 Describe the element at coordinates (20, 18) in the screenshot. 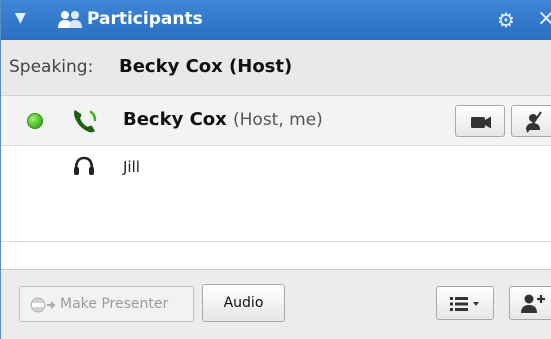

I see `collapse-arrow-icon: ▼` at that location.